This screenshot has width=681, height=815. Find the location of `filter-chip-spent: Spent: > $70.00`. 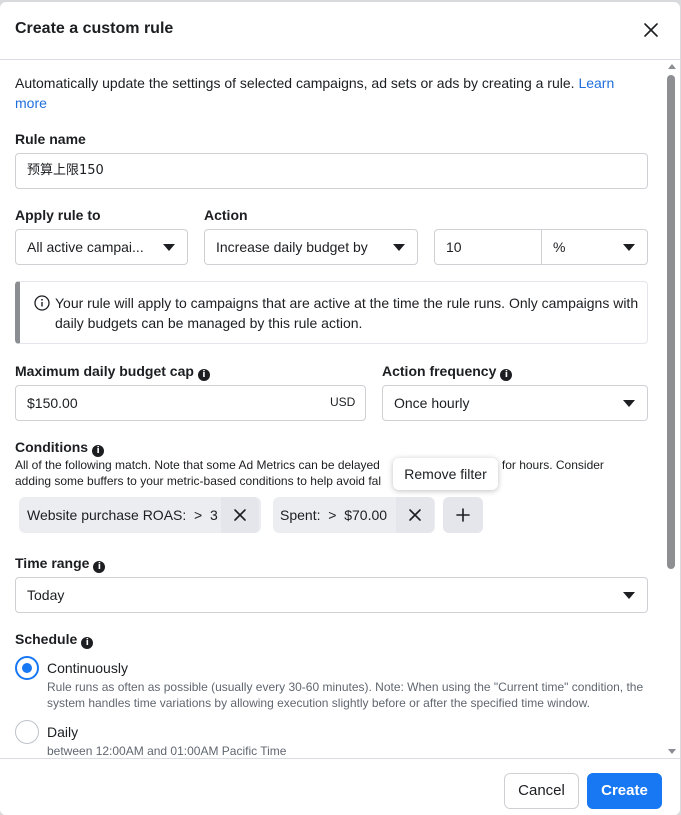

filter-chip-spent: Spent: > $70.00 is located at coordinates (354, 515).